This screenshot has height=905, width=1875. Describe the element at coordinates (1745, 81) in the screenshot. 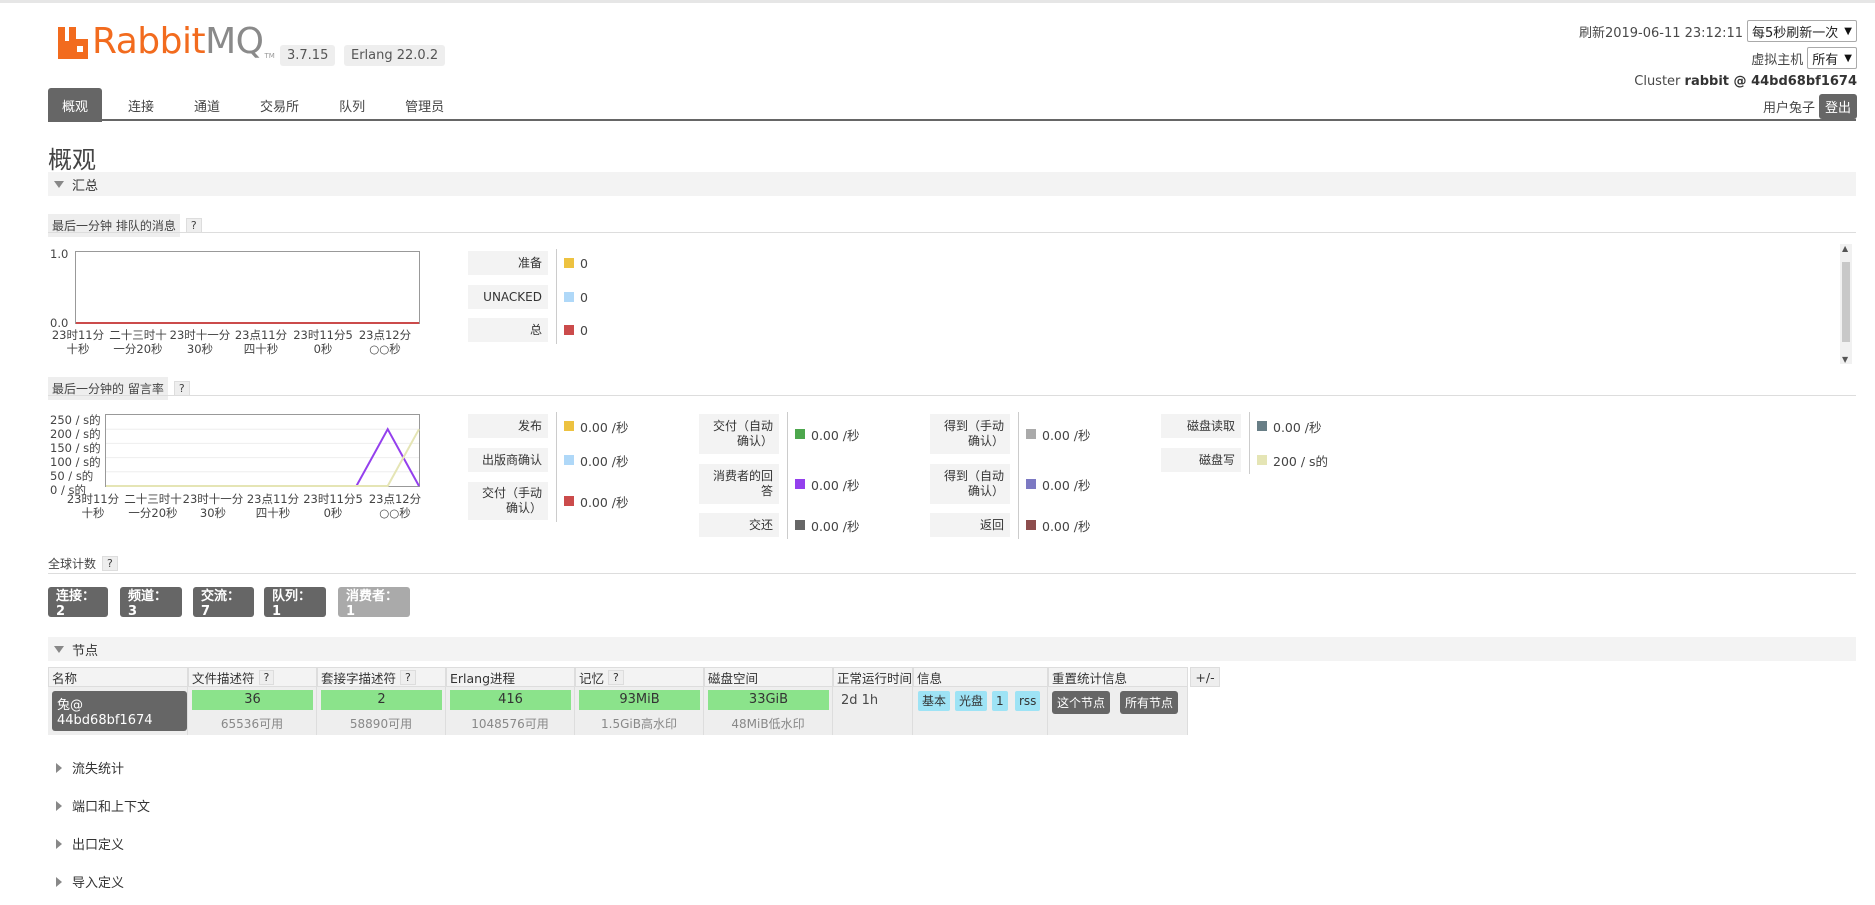

I see `cluster-info: Cluster rabbit @ 44bd68bf1674` at that location.